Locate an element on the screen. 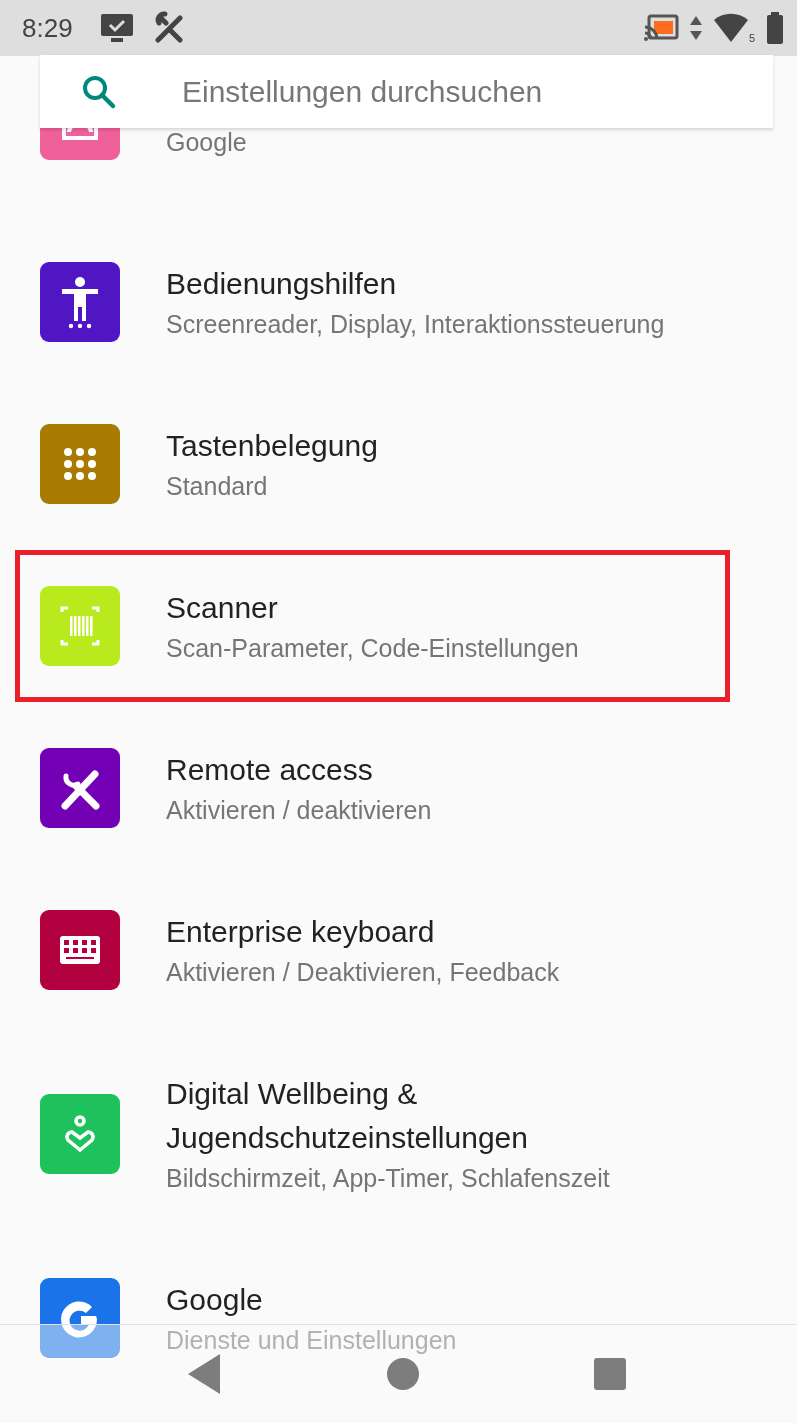  item-title: Tastenbelegung is located at coordinates (272, 446).